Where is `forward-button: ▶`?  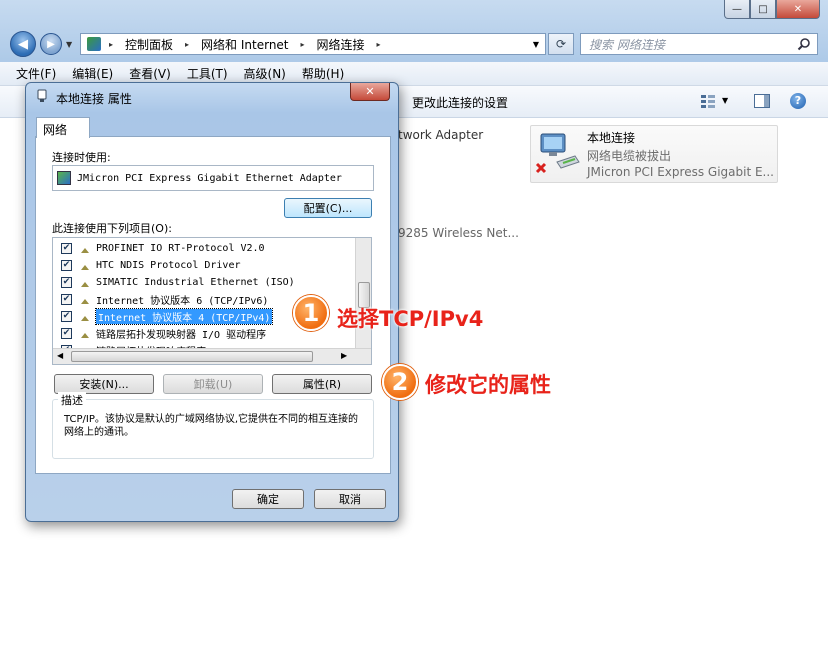
forward-button: ▶ is located at coordinates (51, 44).